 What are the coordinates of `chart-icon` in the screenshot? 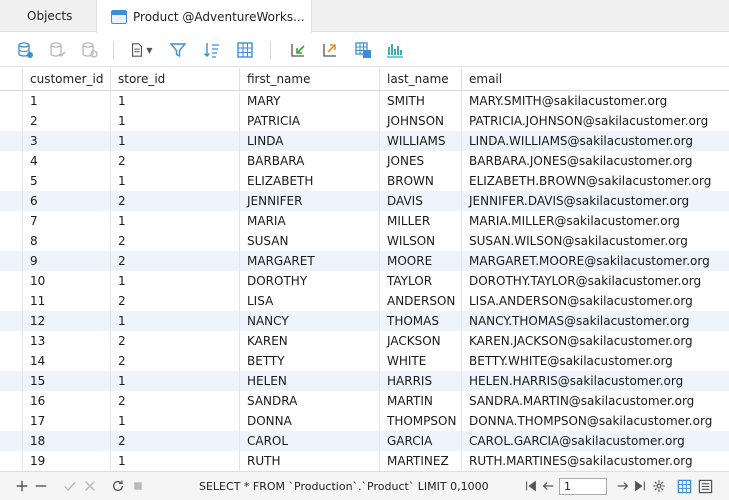 It's located at (395, 50).